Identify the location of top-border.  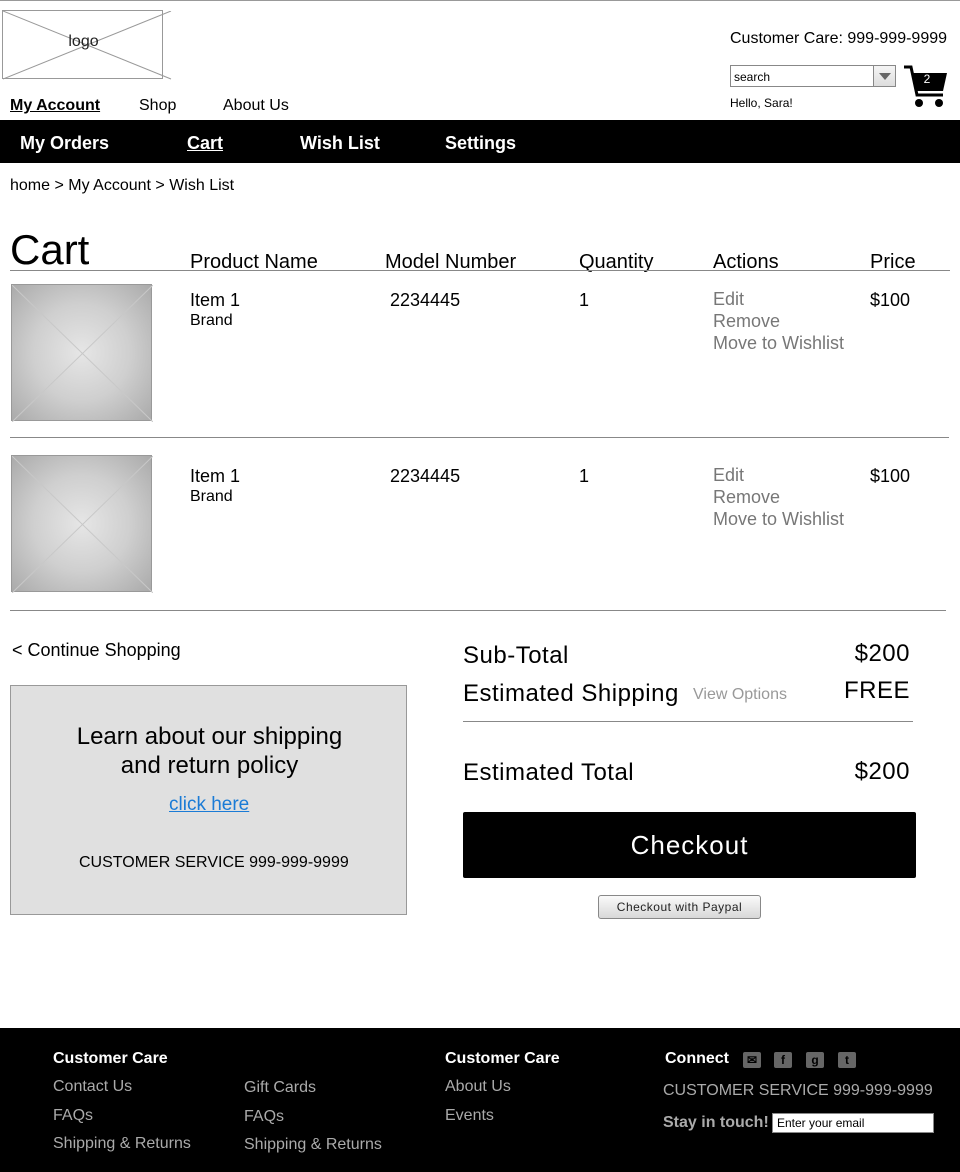
(480, 0).